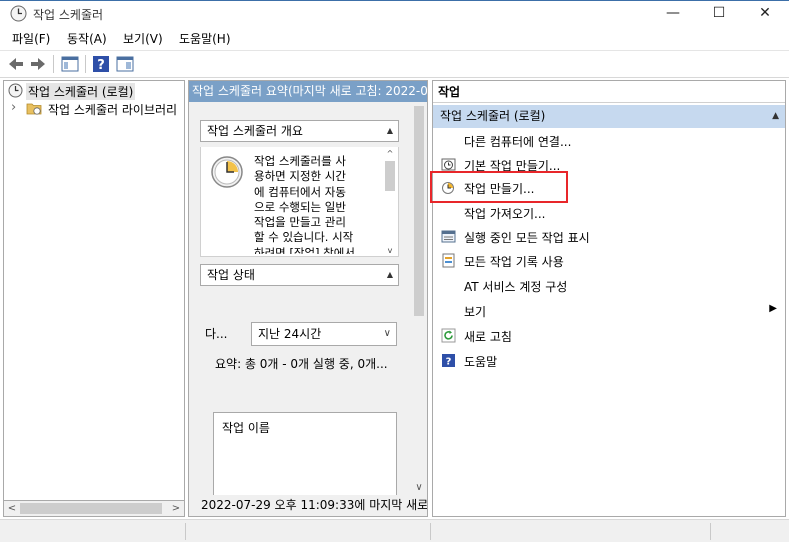 The height and width of the screenshot is (542, 789). I want to click on actions-group-label: 작업 스케줄러 (로컬), so click(493, 116).